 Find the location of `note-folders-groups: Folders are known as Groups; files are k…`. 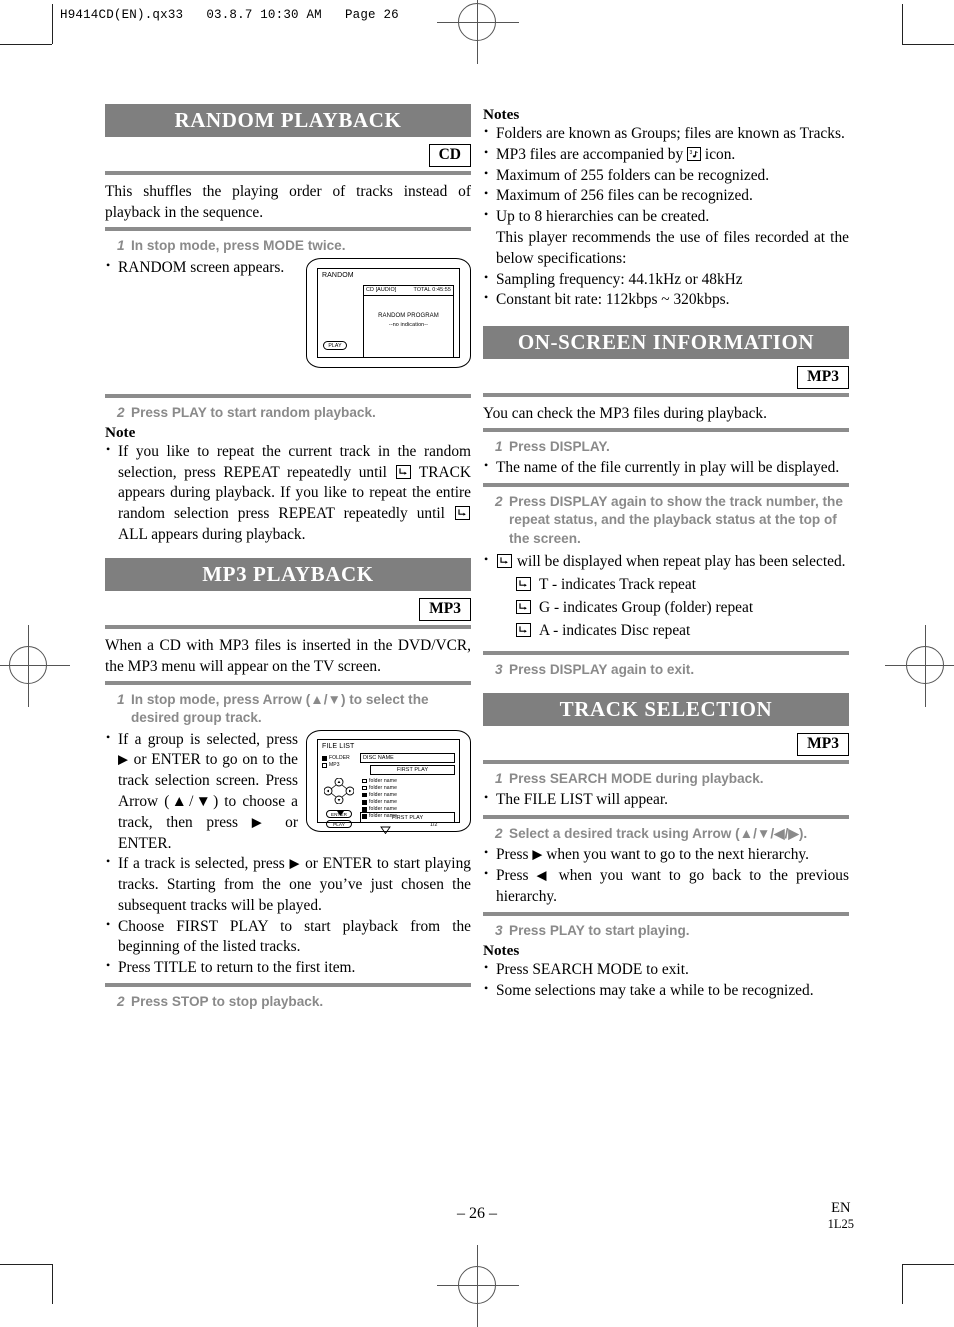

note-folders-groups: Folders are known as Groups; files are k… is located at coordinates (666, 134).